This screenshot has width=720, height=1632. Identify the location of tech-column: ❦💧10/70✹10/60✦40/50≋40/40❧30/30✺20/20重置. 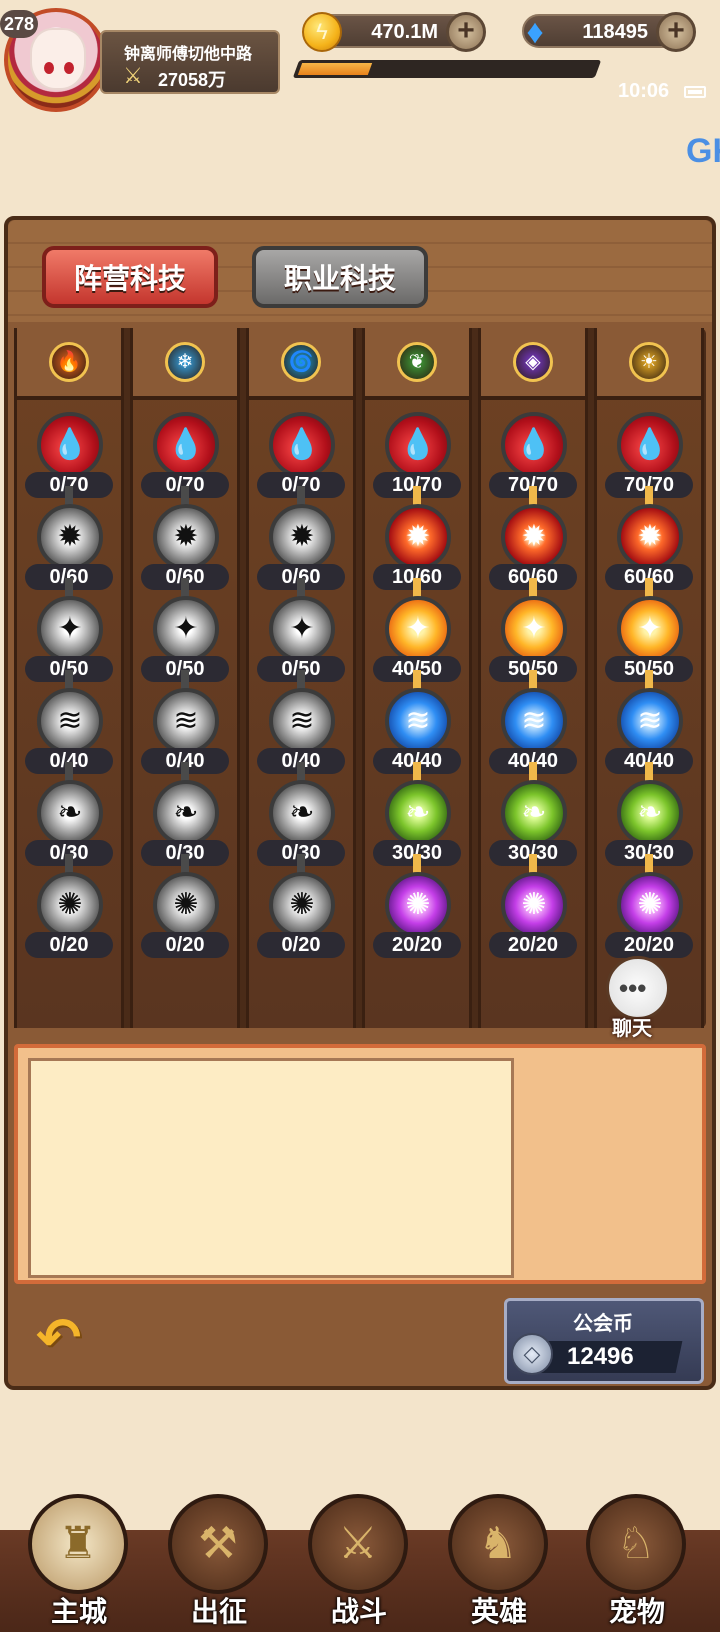
(417, 718).